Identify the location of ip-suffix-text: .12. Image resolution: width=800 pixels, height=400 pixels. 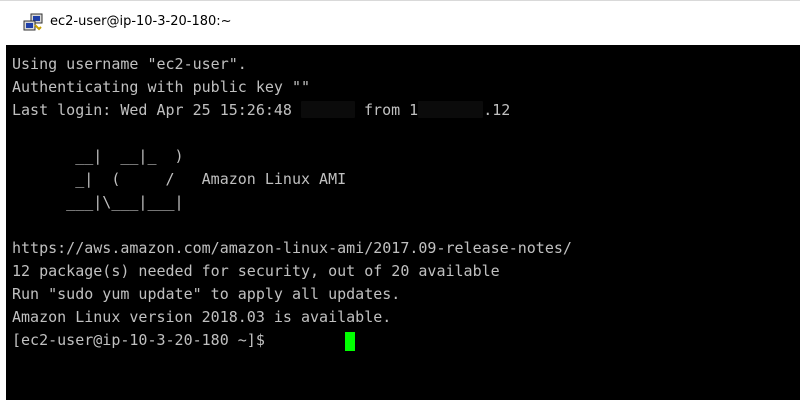
(497, 110).